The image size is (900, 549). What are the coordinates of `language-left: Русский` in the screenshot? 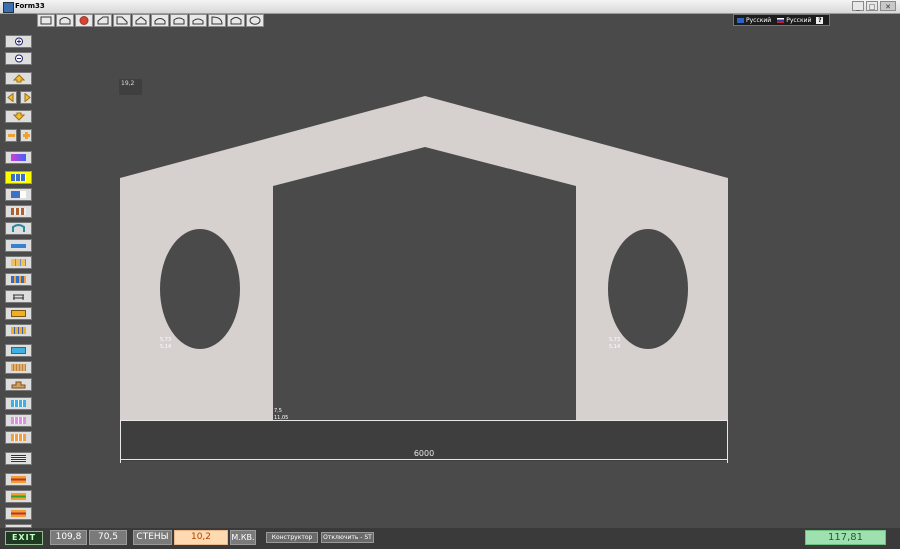 It's located at (758, 20).